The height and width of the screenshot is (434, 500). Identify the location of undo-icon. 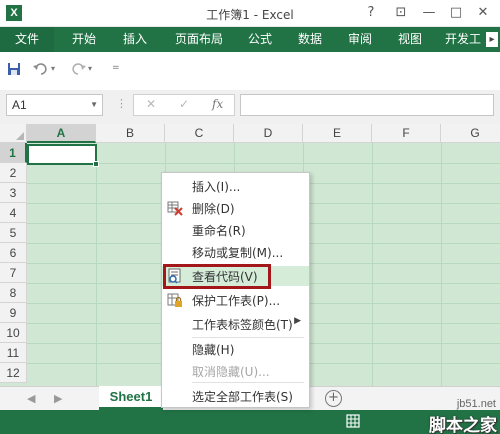
(41, 71).